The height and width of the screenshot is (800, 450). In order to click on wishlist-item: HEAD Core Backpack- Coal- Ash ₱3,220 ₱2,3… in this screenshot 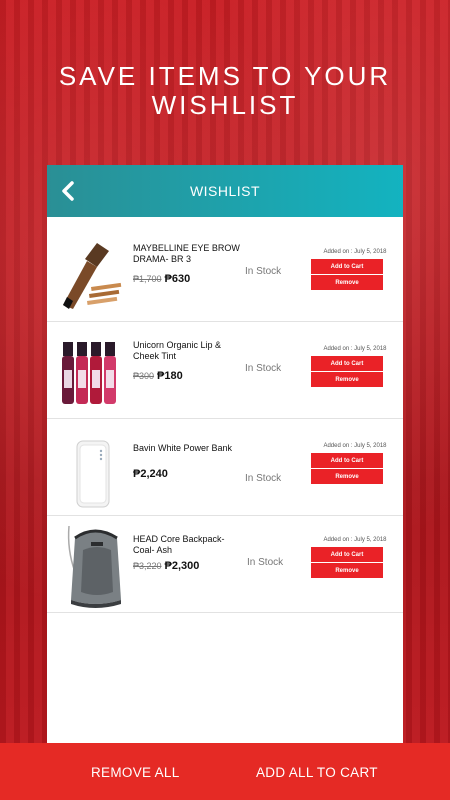, I will do `click(225, 564)`.